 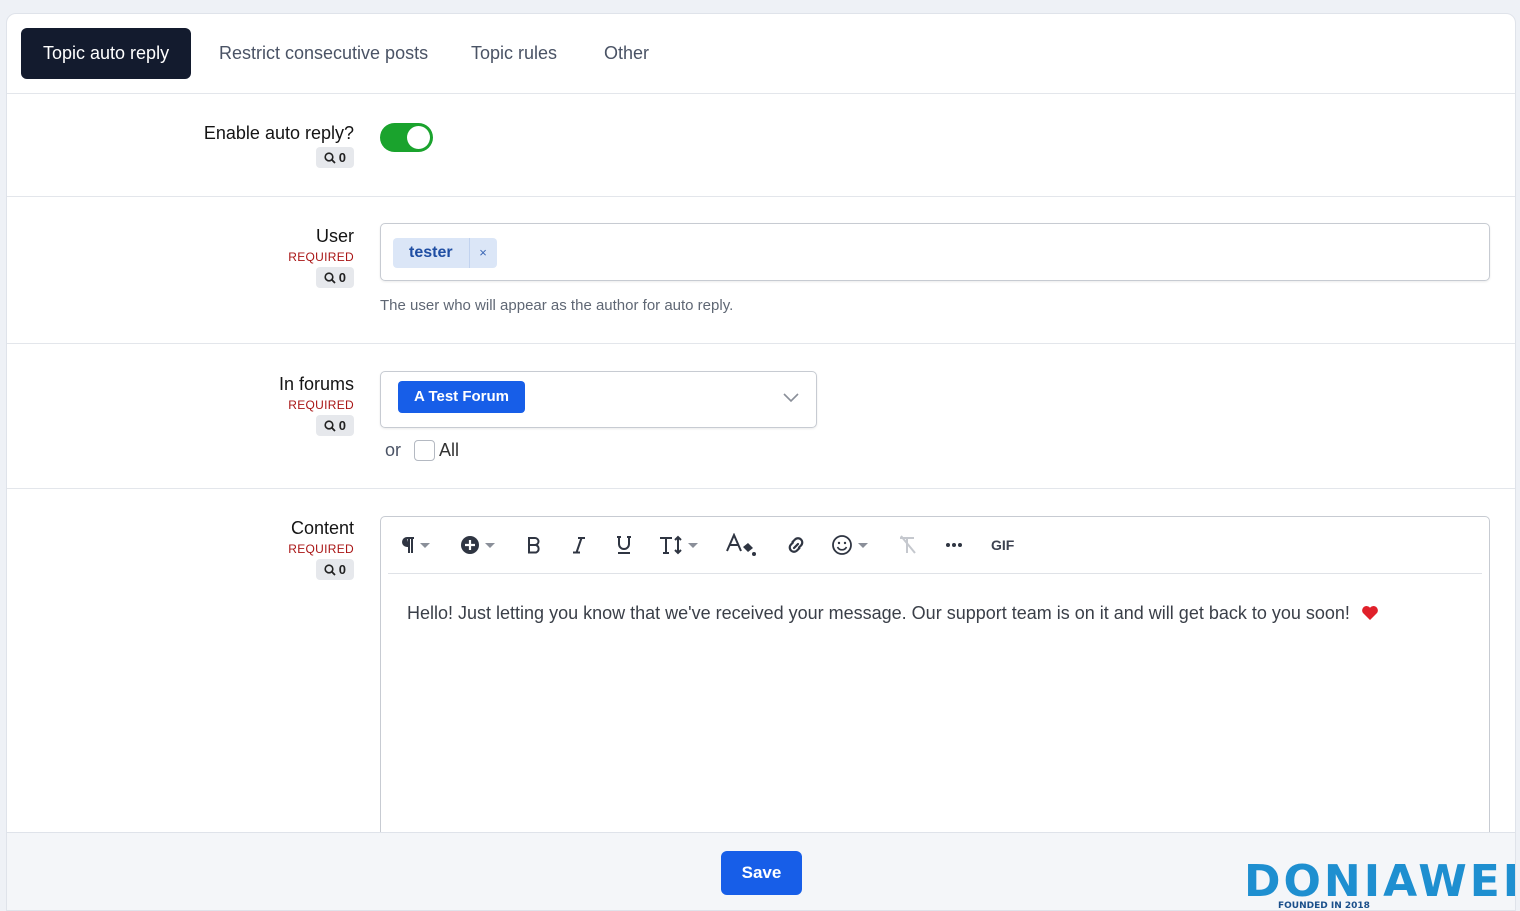 I want to click on link-icon, so click(x=796, y=545).